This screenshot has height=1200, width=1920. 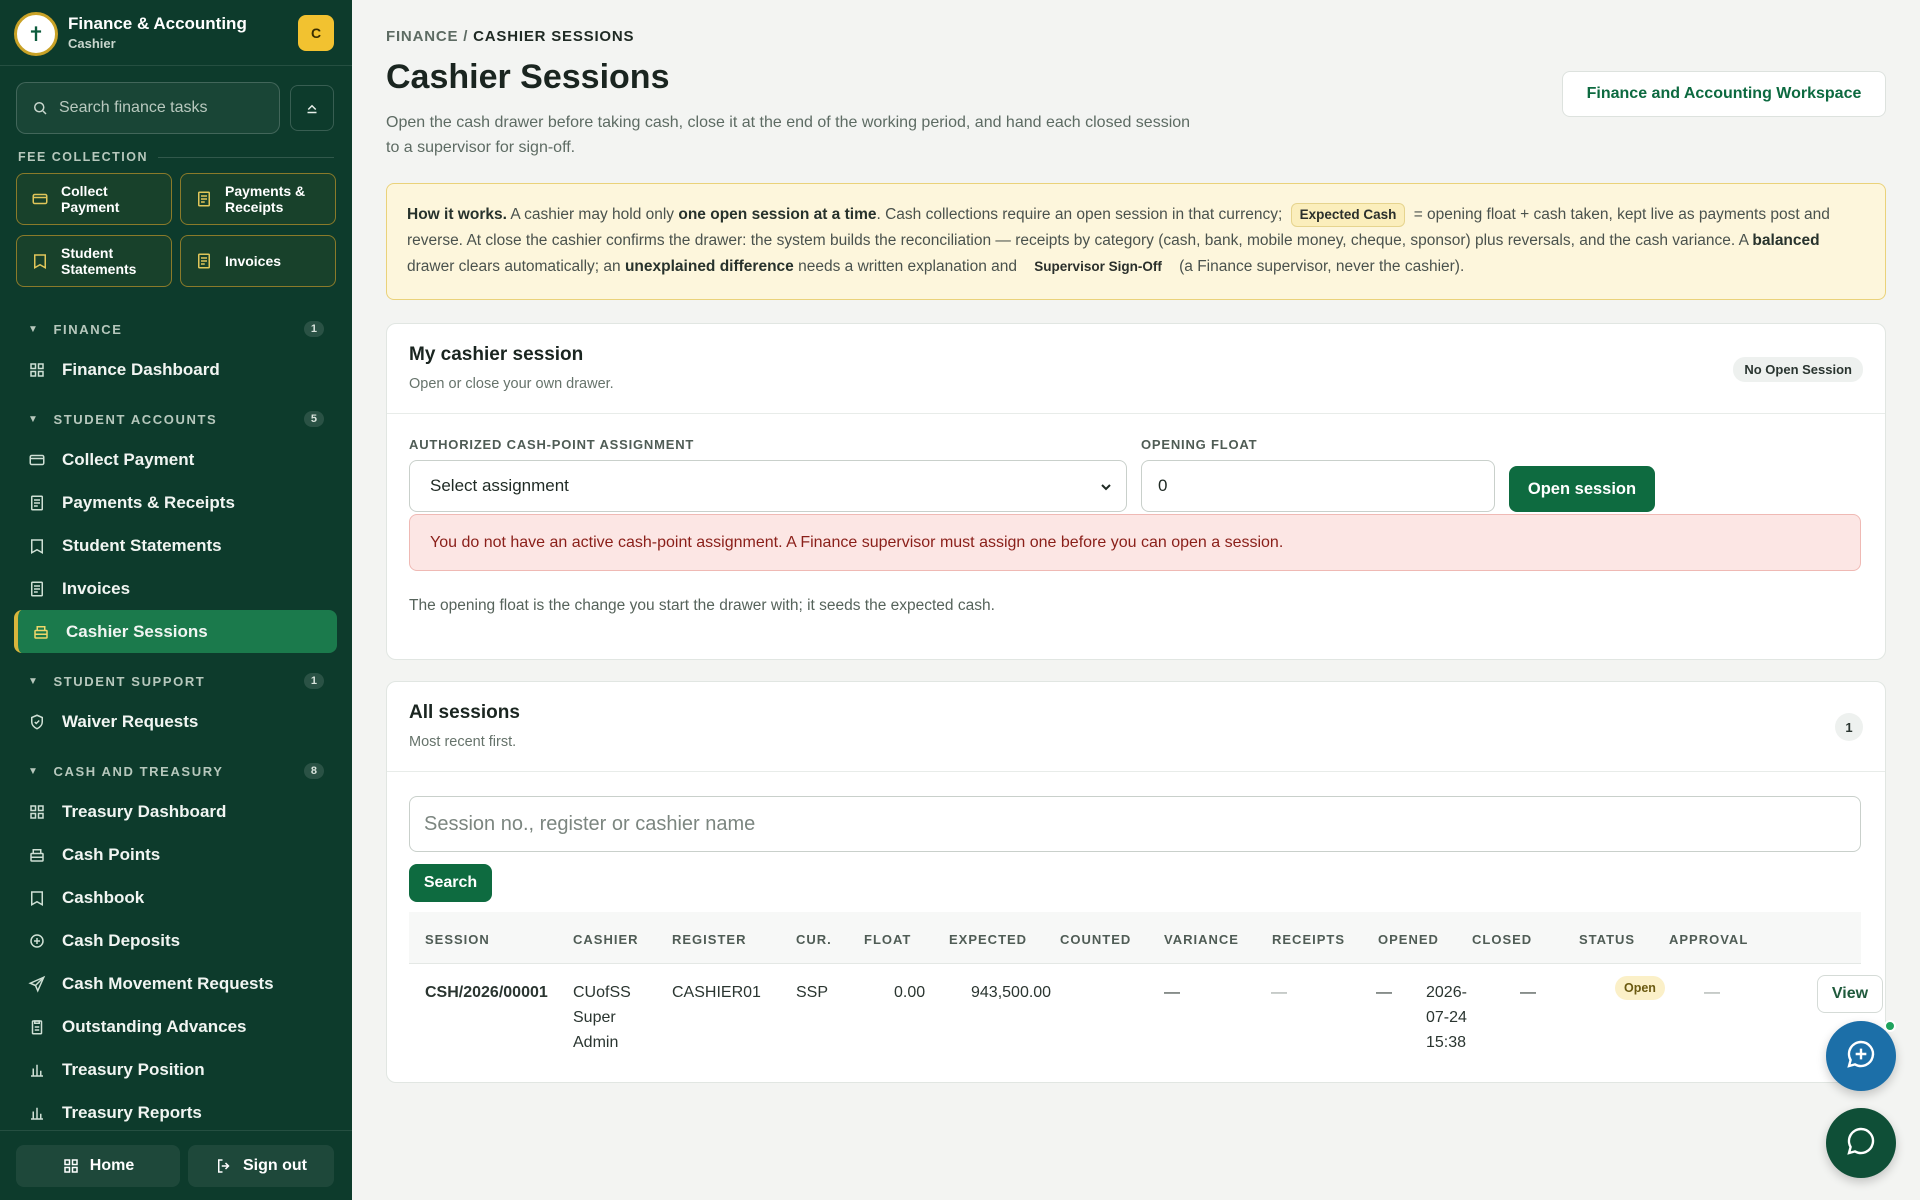 What do you see at coordinates (1709, 939) in the screenshot?
I see `col-approval: APPROVAL` at bounding box center [1709, 939].